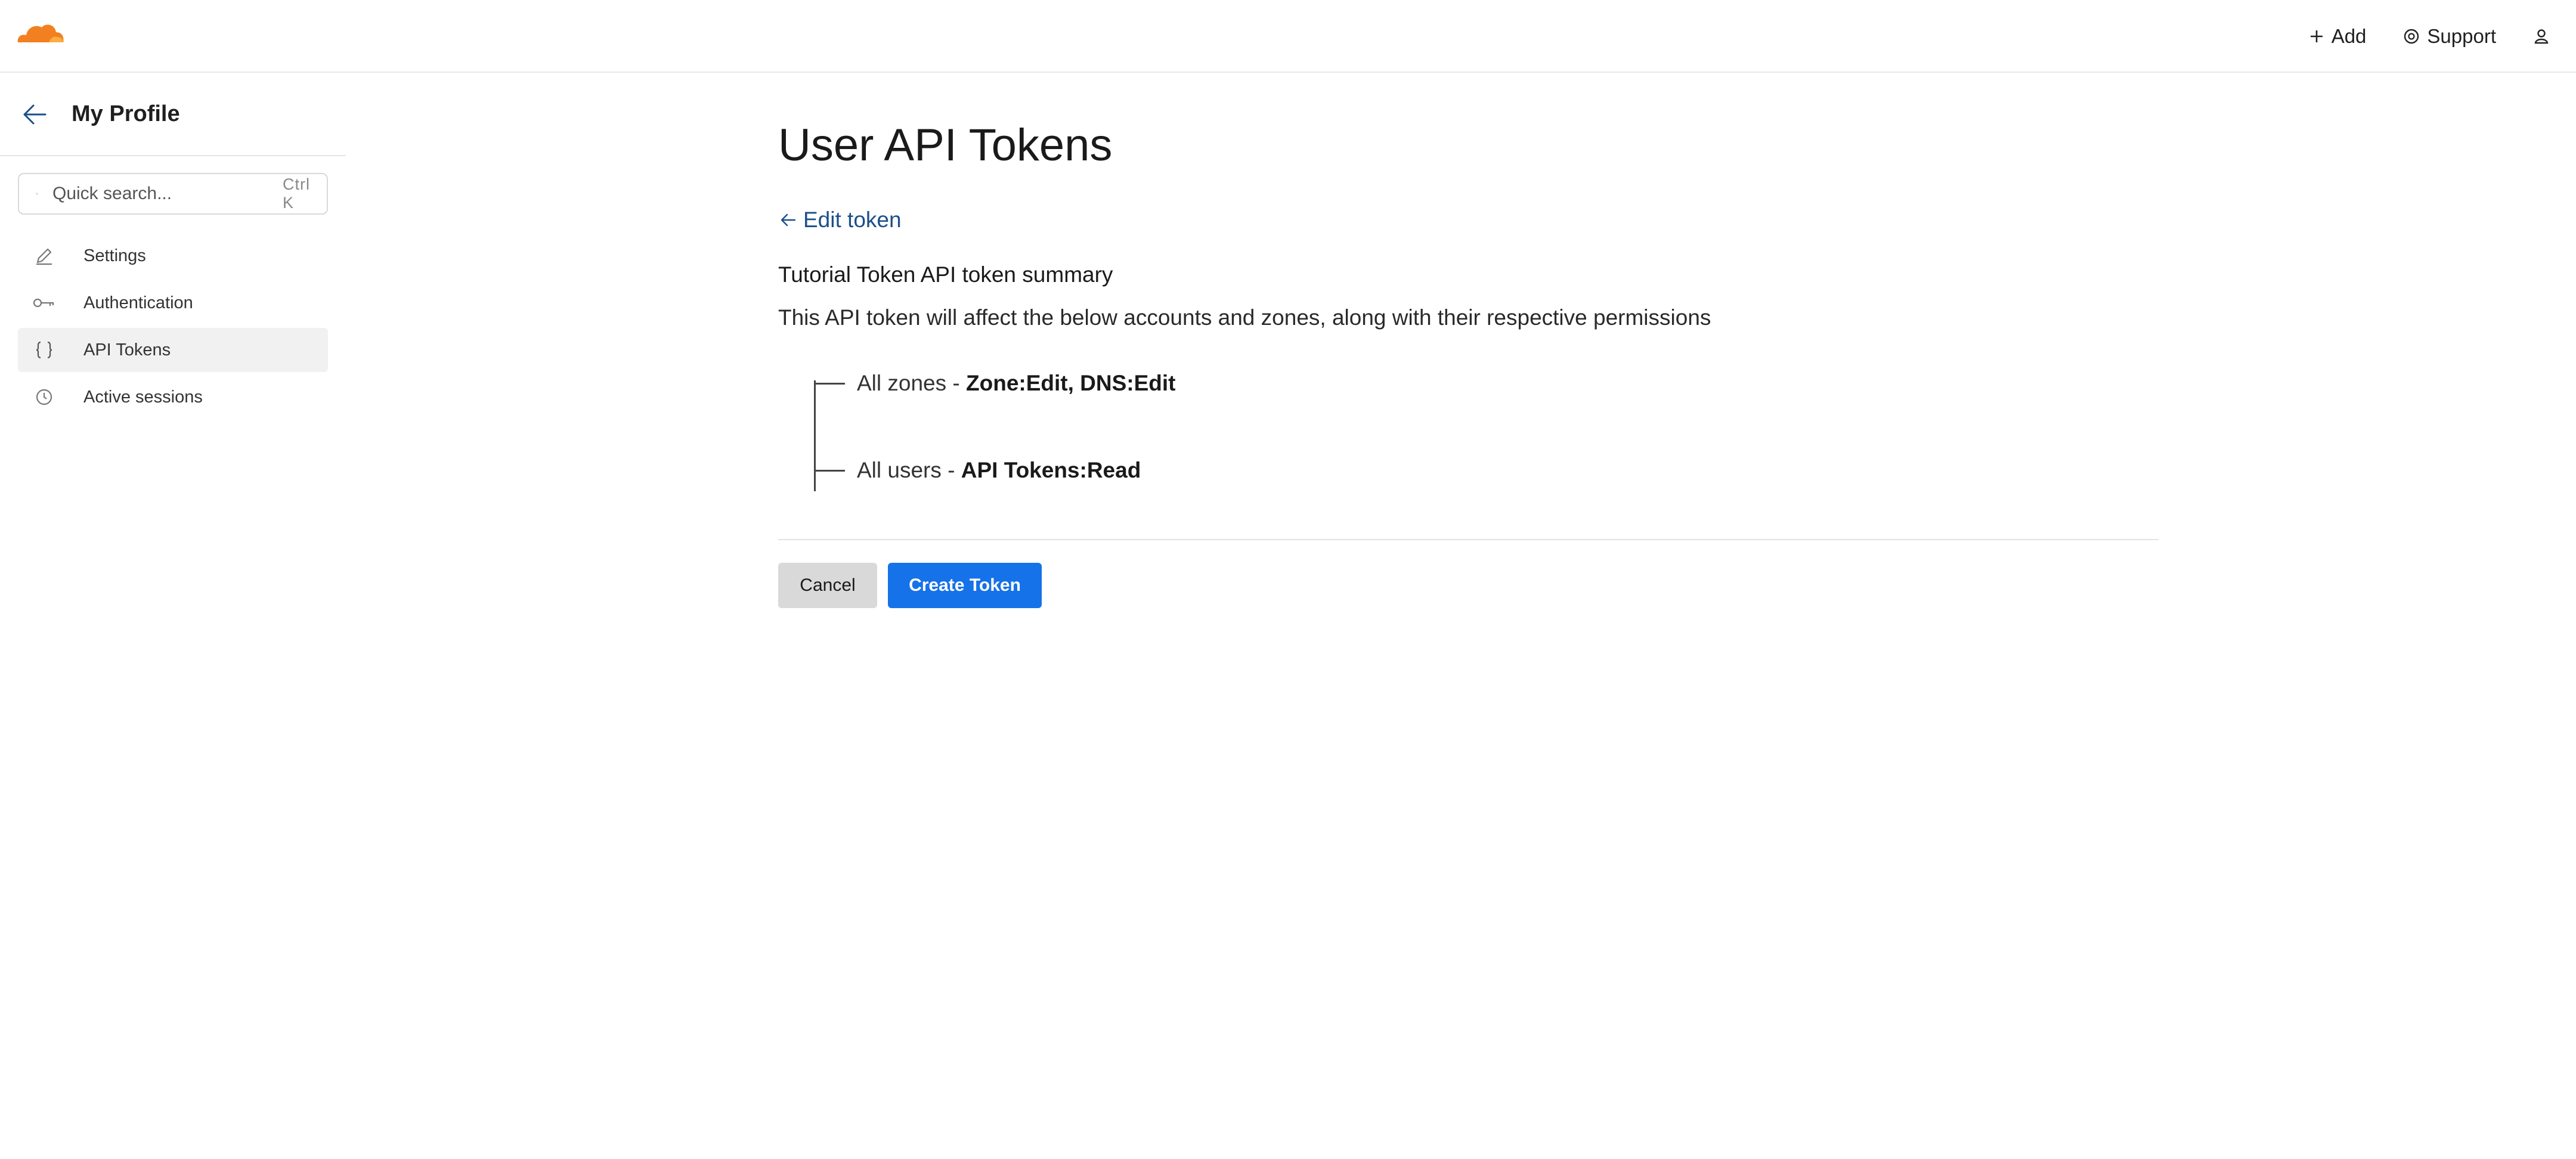 The height and width of the screenshot is (1159, 2576). I want to click on edit-token-link: Edit token, so click(840, 220).